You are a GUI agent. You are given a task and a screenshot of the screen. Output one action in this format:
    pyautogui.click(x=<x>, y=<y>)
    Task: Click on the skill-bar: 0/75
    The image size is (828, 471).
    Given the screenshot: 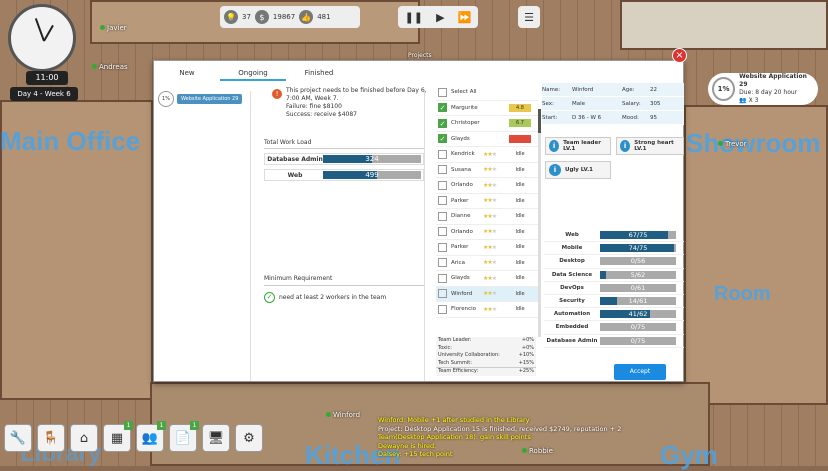 What is the action you would take?
    pyautogui.click(x=638, y=340)
    